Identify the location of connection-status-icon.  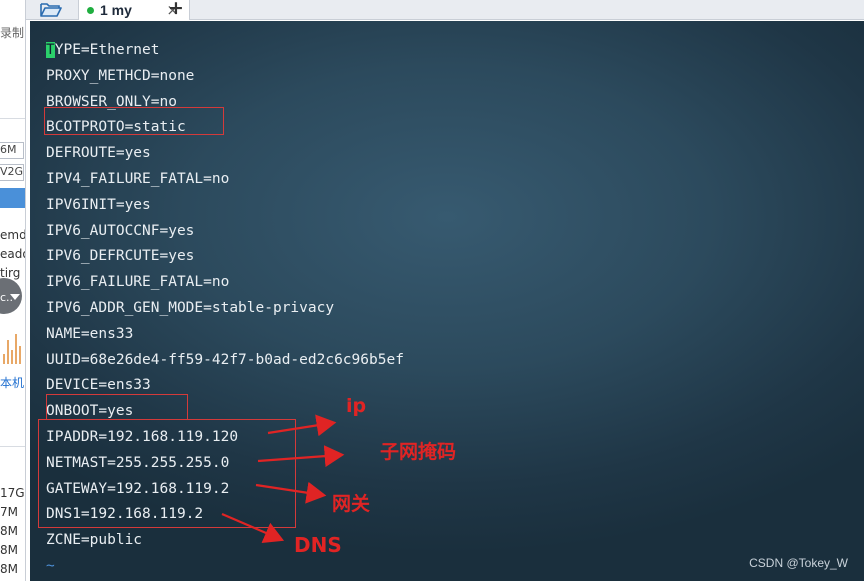
(90, 10).